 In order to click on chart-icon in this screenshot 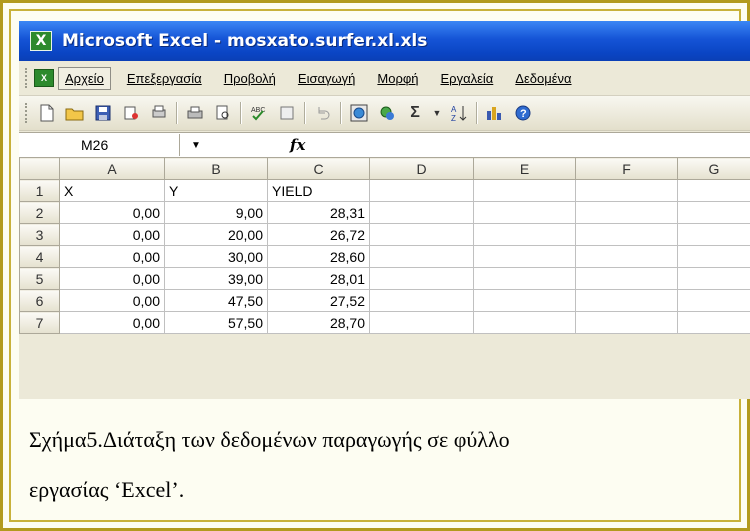, I will do `click(495, 113)`.